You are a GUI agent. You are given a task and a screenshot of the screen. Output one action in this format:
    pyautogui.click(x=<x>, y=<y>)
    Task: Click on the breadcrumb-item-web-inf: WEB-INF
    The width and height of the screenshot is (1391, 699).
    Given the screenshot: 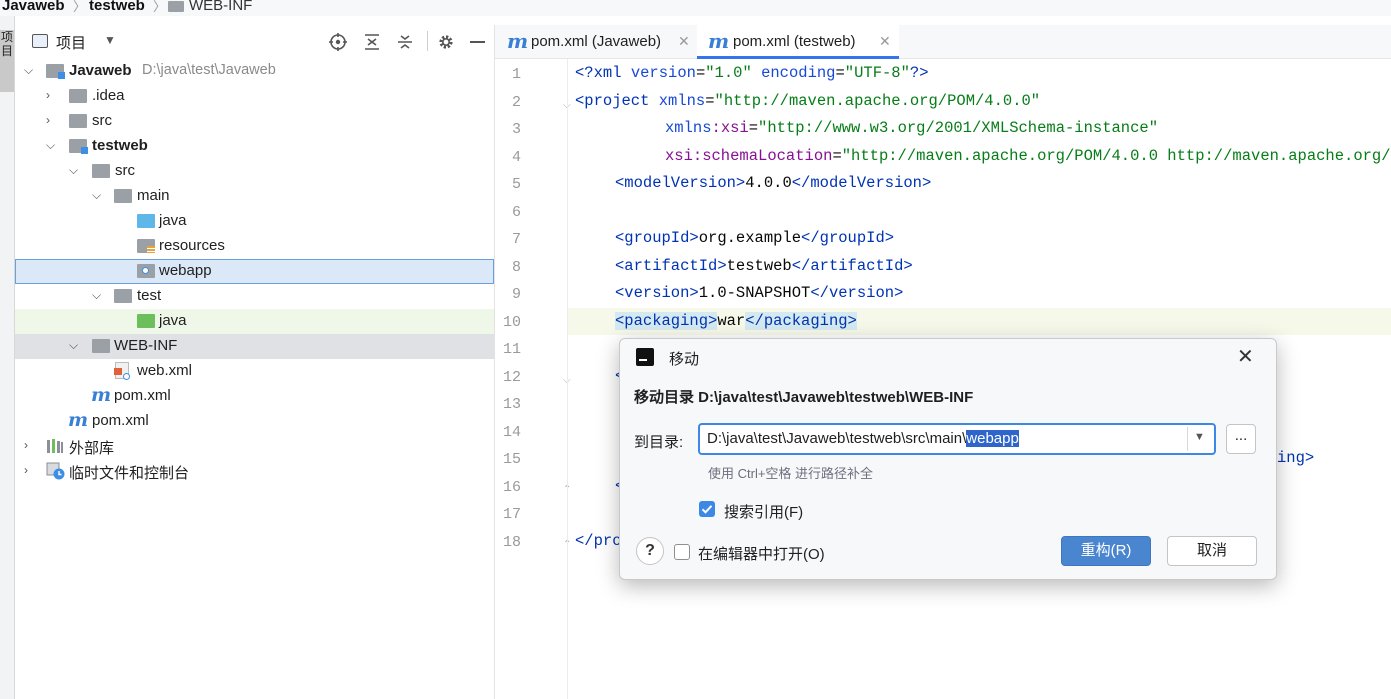 What is the action you would take?
    pyautogui.click(x=220, y=7)
    